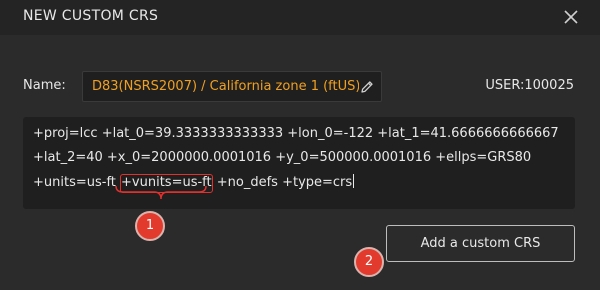 The image size is (600, 290). What do you see at coordinates (354, 181) in the screenshot?
I see `text-cursor` at bounding box center [354, 181].